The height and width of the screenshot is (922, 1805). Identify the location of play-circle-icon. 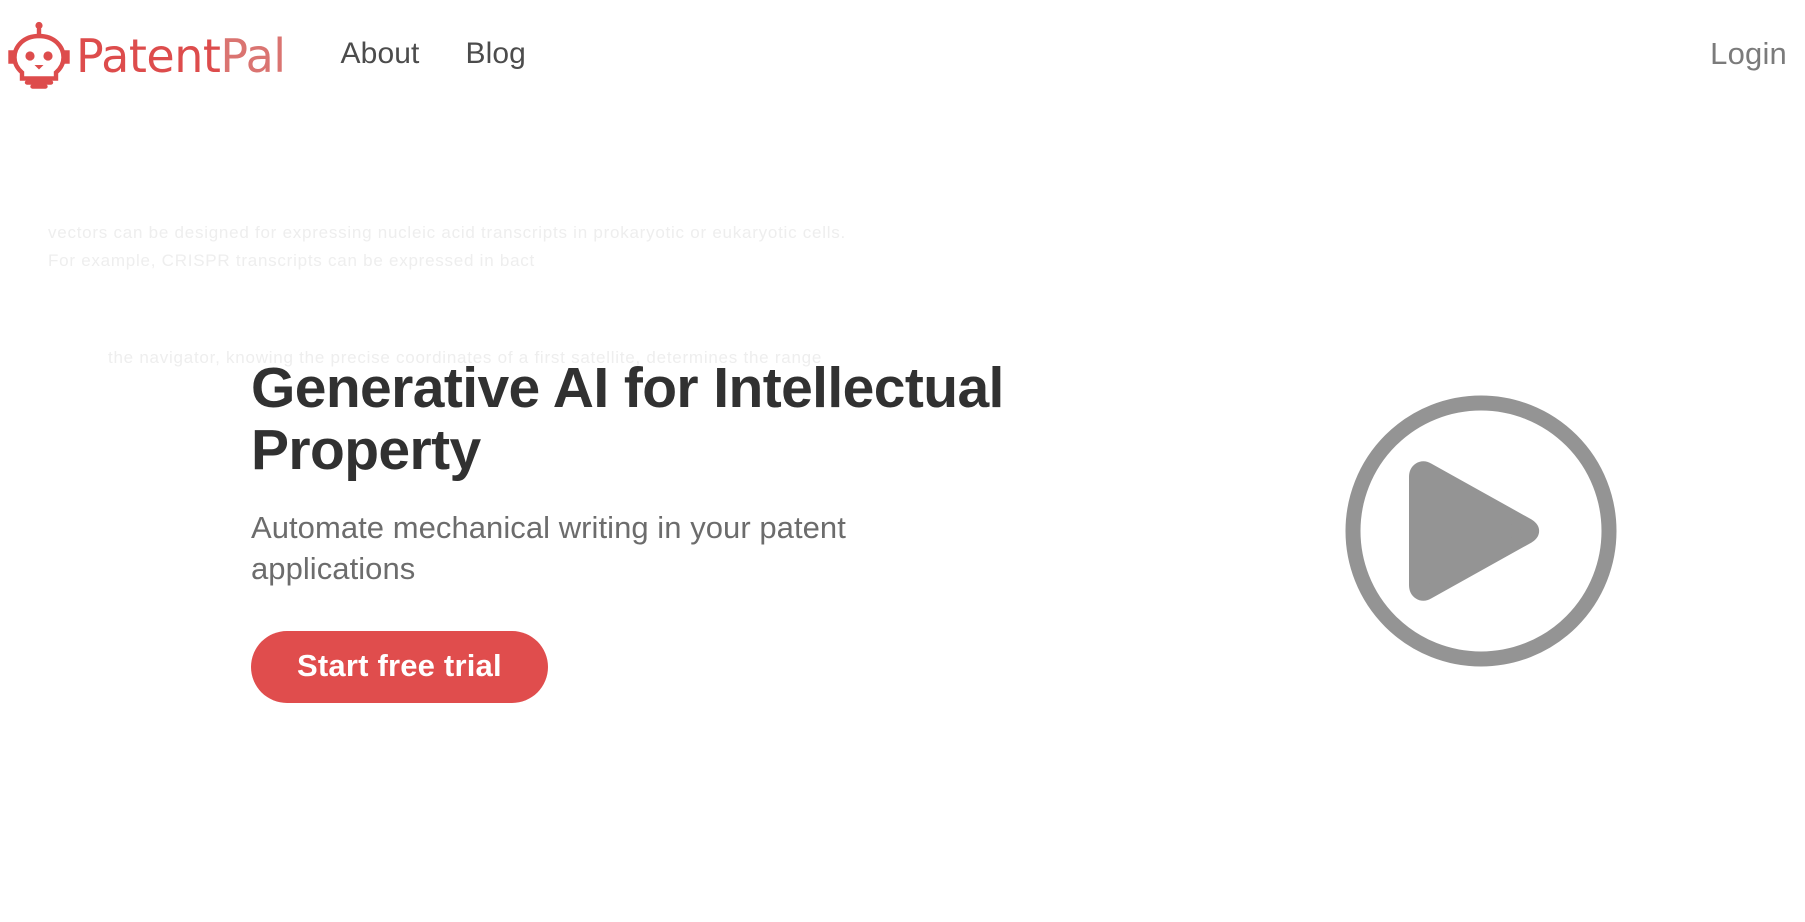
(1481, 531).